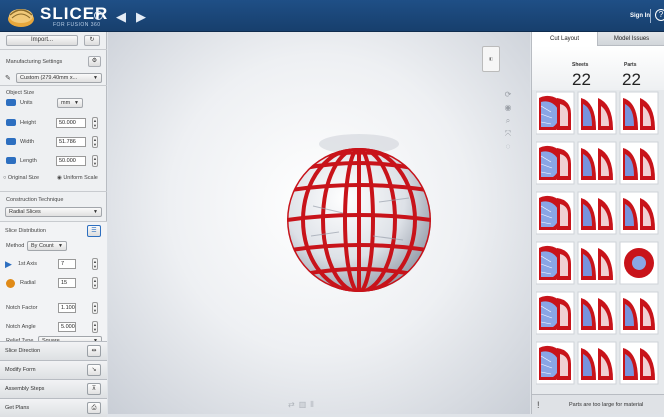 The image size is (664, 417). Describe the element at coordinates (95, 123) in the screenshot. I see `height-stepper: ▲ ▼` at that location.